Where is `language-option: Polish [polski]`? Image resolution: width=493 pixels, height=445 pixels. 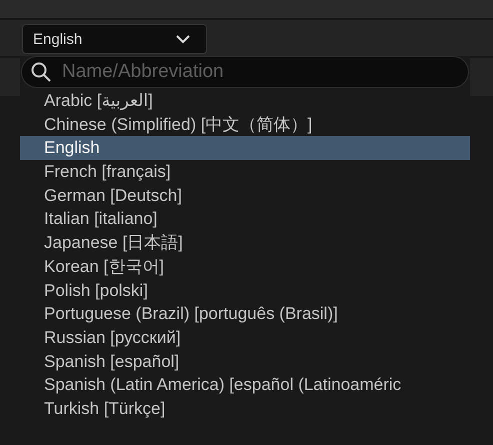
language-option: Polish [polski] is located at coordinates (245, 290).